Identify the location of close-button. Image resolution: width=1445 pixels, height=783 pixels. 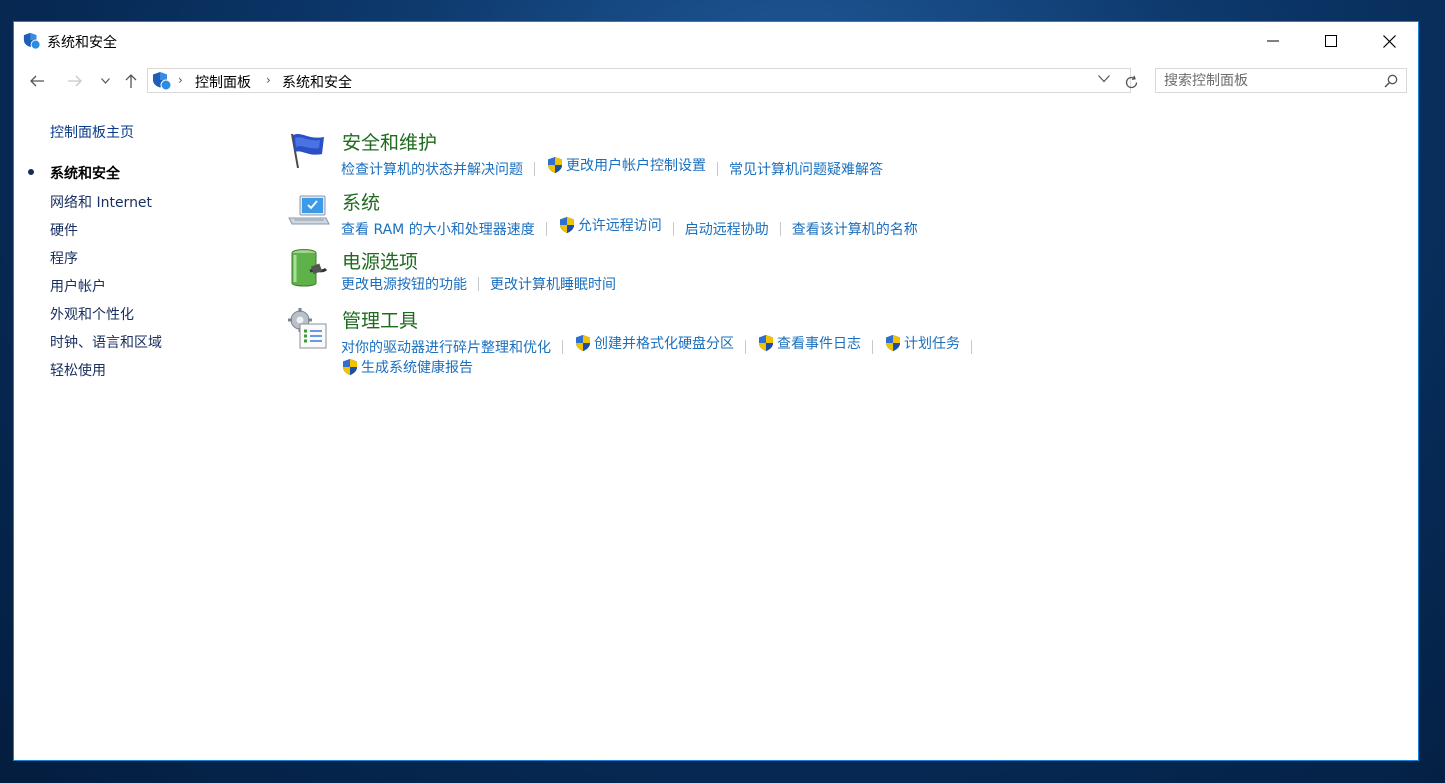
(1389, 41).